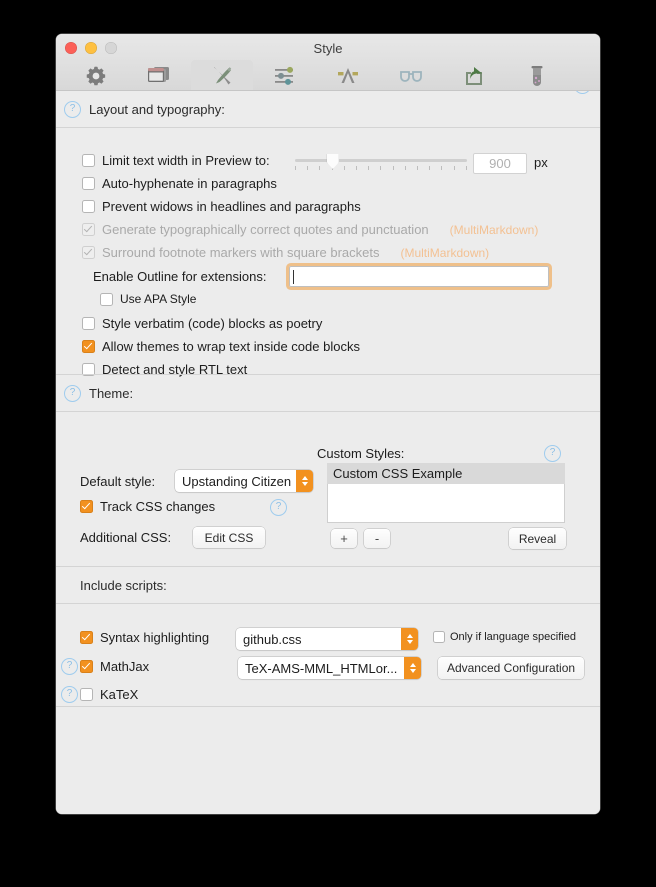 This screenshot has height=887, width=656. Describe the element at coordinates (72, 393) in the screenshot. I see `help-icon-theme: ?` at that location.